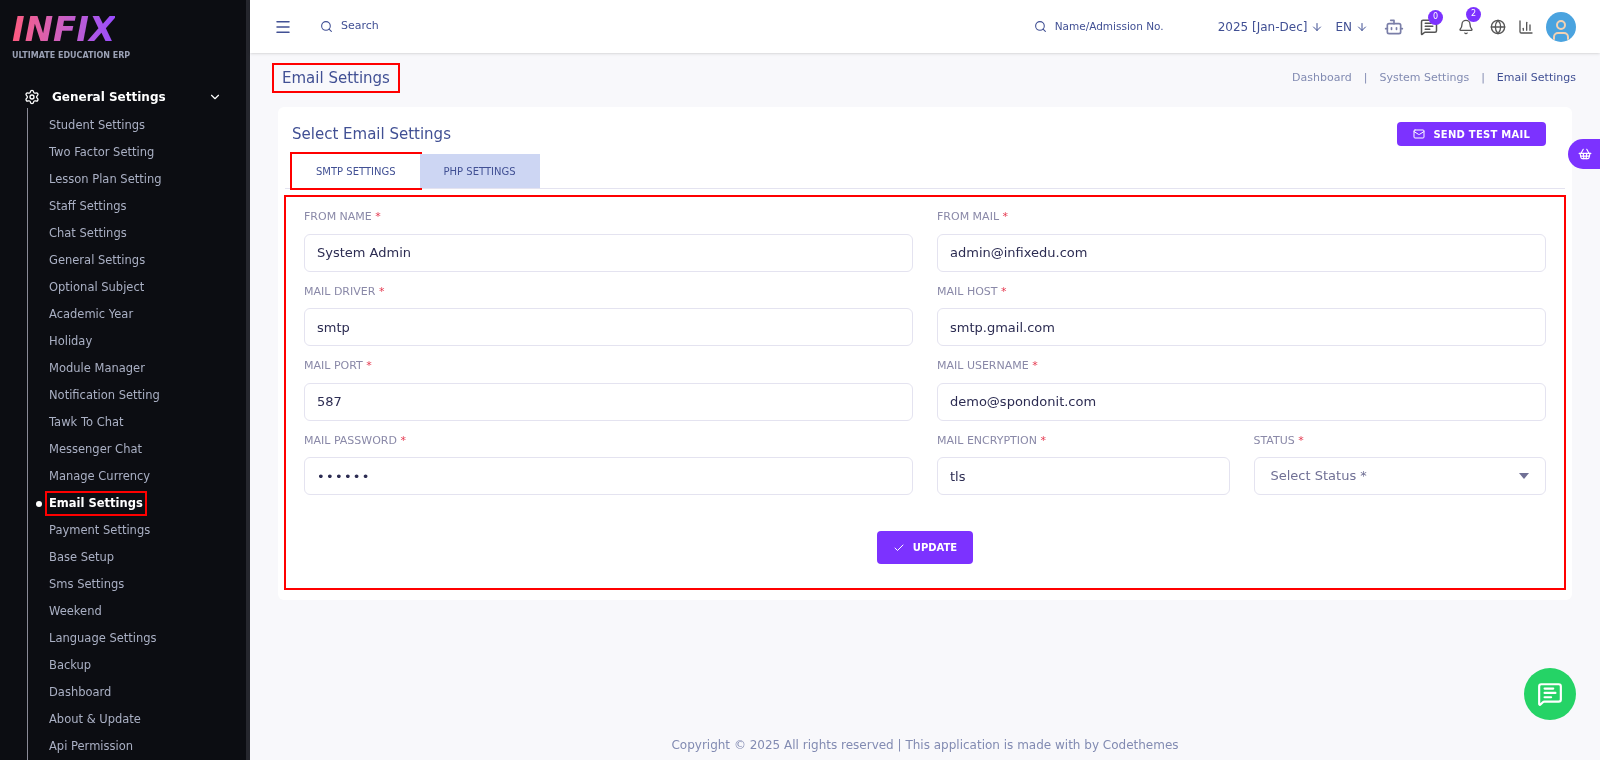  I want to click on sidebar-item: About & Update, so click(95, 719).